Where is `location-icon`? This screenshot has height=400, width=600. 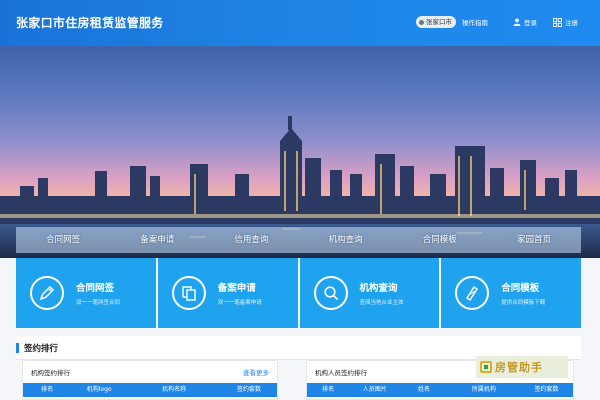
location-icon is located at coordinates (421, 22).